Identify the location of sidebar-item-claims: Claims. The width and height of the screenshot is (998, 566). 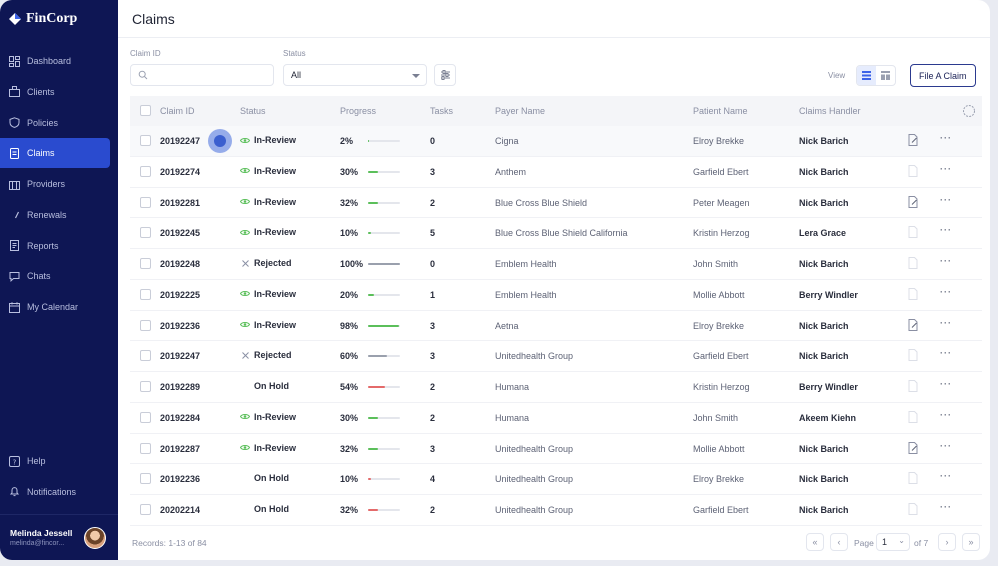
(55, 153).